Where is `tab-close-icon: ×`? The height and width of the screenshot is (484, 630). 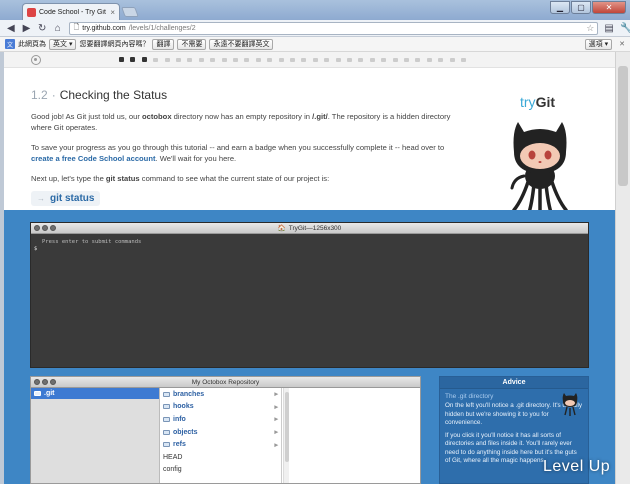 tab-close-icon: × is located at coordinates (114, 12).